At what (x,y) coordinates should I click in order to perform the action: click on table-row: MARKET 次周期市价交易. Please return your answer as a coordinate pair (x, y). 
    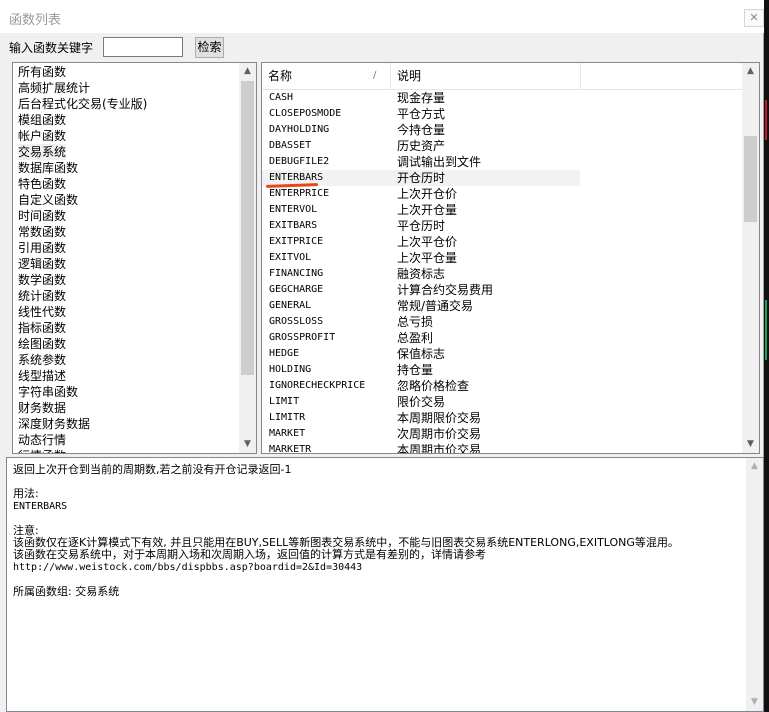
    Looking at the image, I should click on (421, 434).